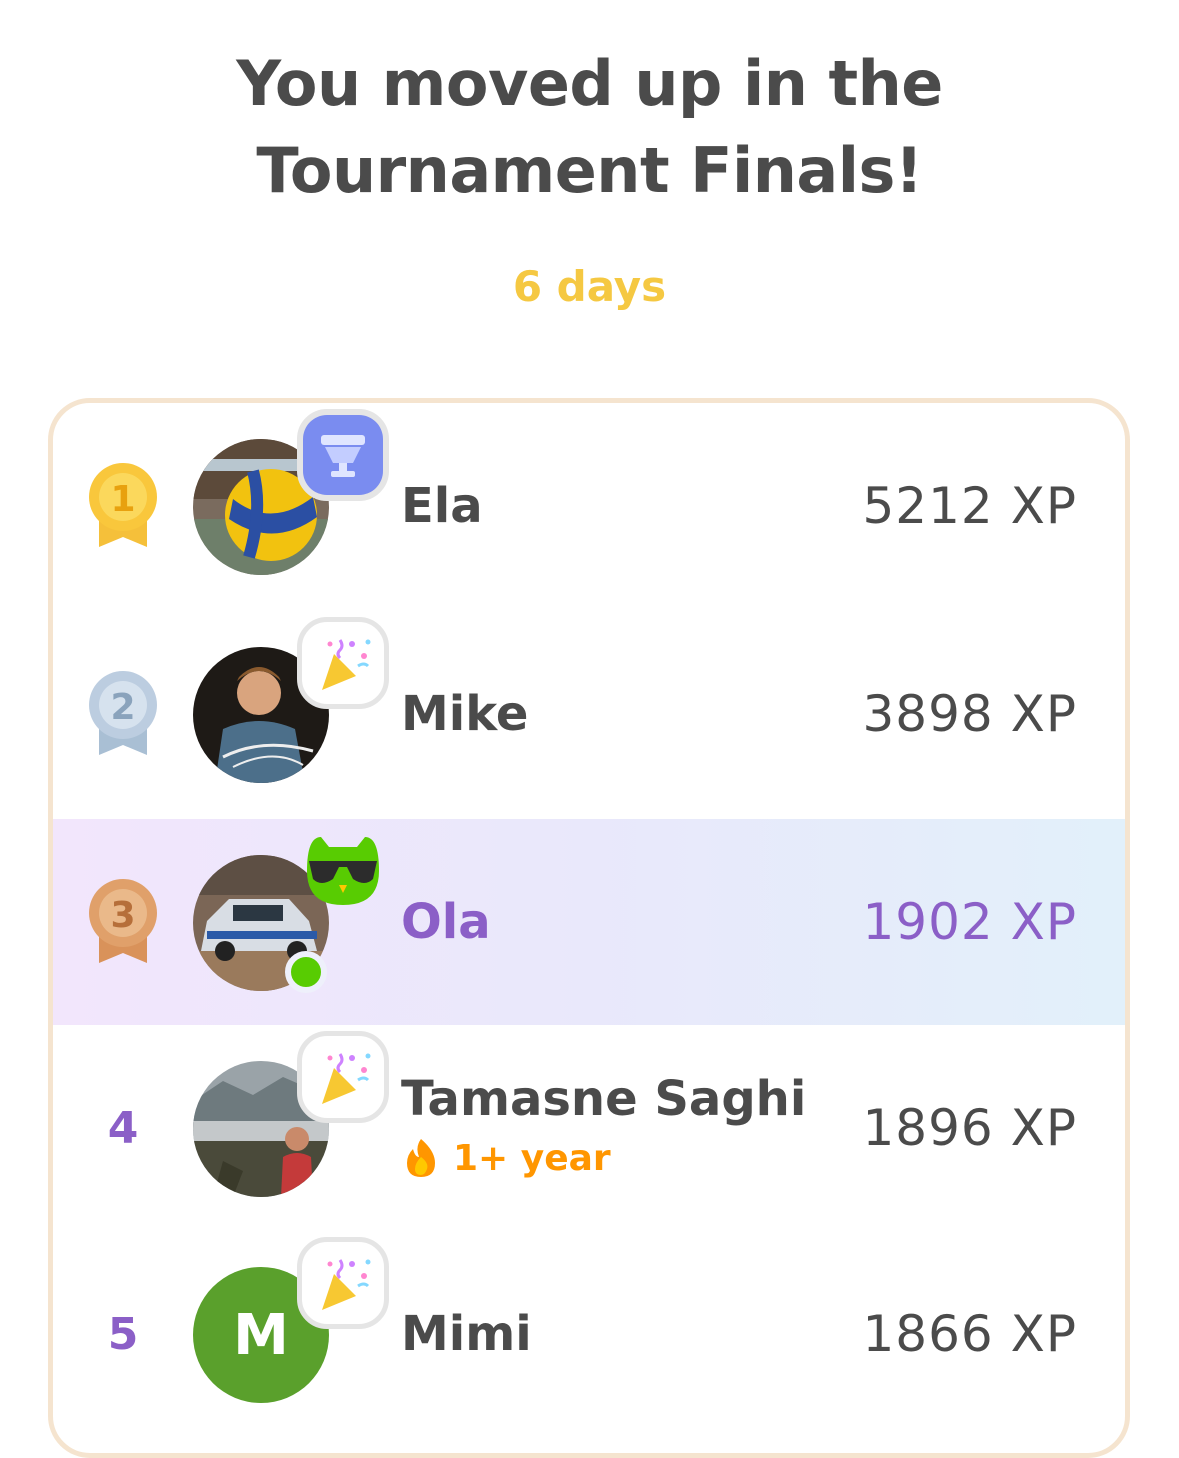 The height and width of the screenshot is (1458, 1179). I want to click on player-xp: 1896 XP, so click(969, 1128).